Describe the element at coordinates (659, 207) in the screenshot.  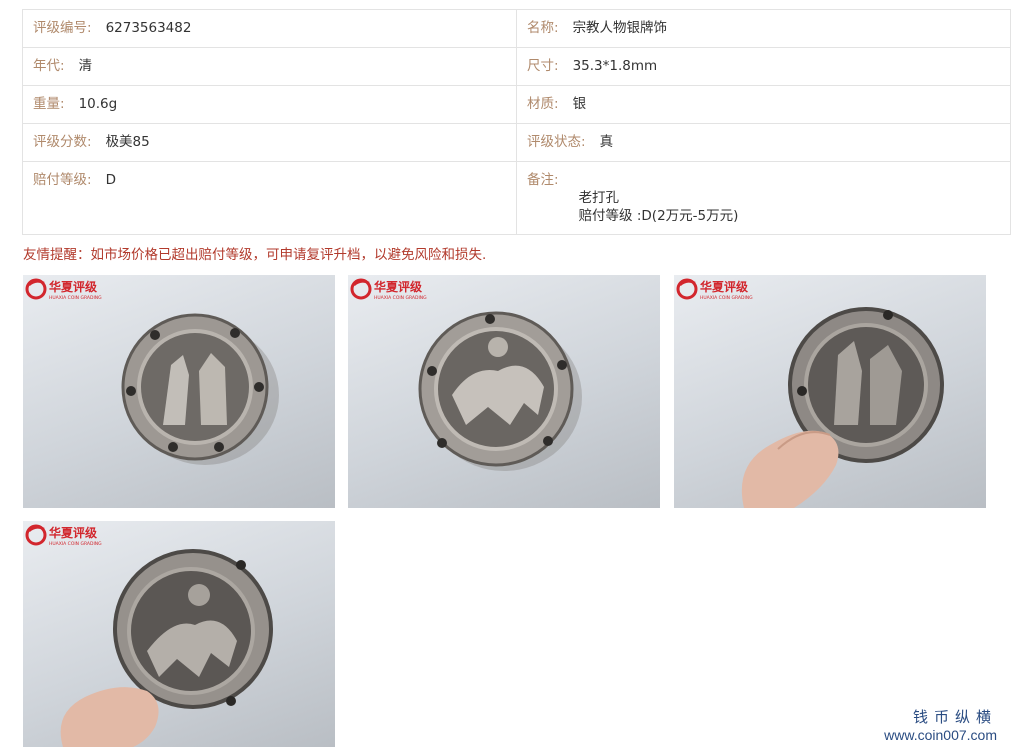
I see `remarks-notes: 老打孔 赔付等级 :D(2万元-5万元)` at that location.